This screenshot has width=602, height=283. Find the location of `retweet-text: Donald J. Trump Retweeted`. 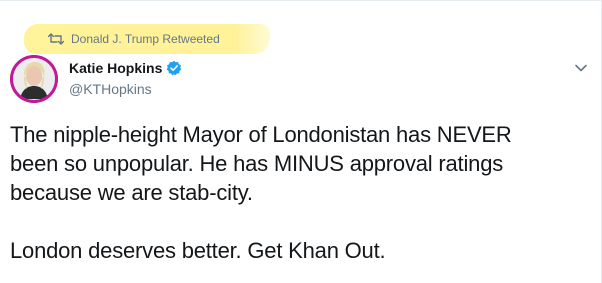

retweet-text: Donald J. Trump Retweeted is located at coordinates (145, 39).